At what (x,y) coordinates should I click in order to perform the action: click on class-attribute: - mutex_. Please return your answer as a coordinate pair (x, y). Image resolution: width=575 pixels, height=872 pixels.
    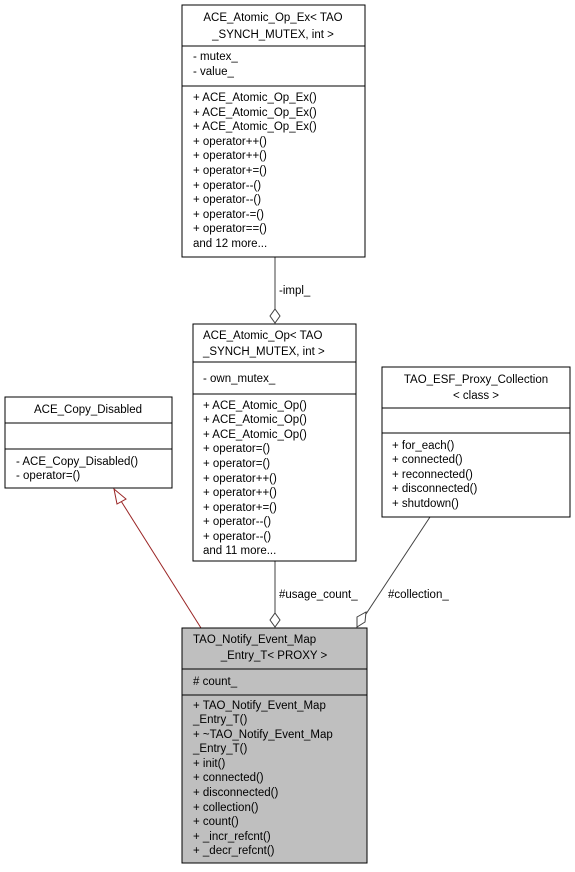
    Looking at the image, I should click on (215, 57).